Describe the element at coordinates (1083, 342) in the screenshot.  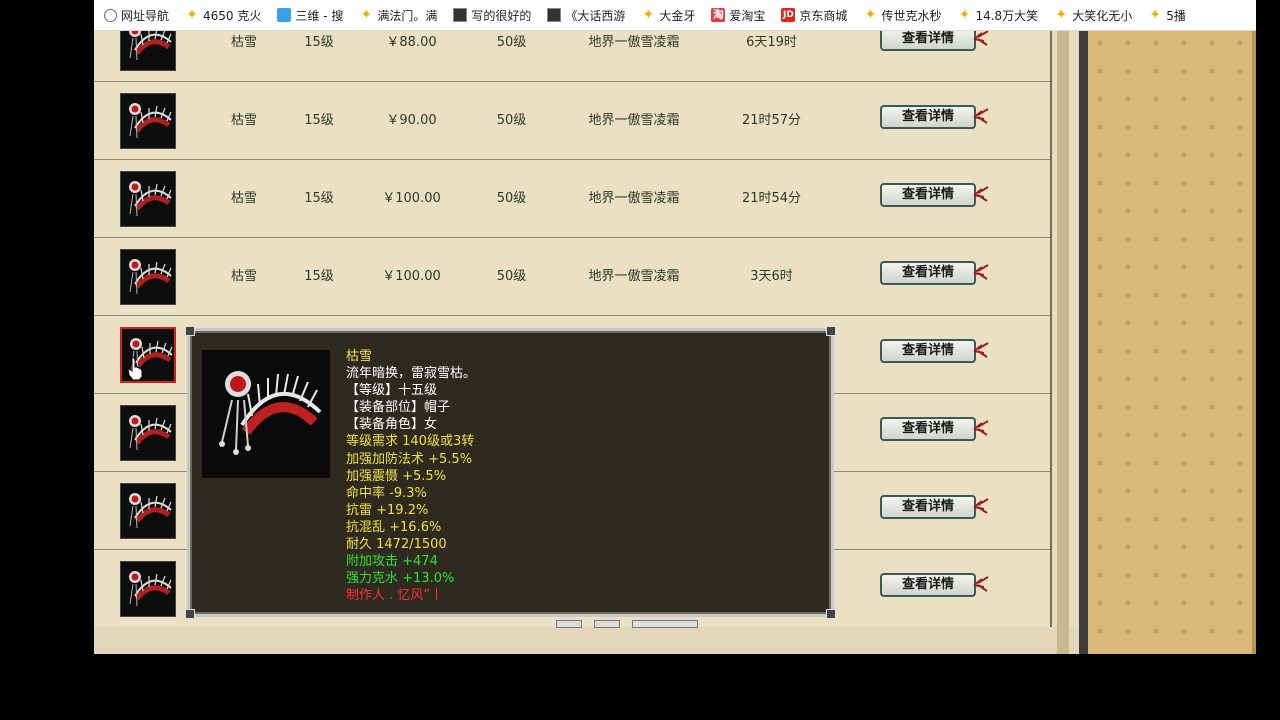
I see `frame-divider-dark` at that location.